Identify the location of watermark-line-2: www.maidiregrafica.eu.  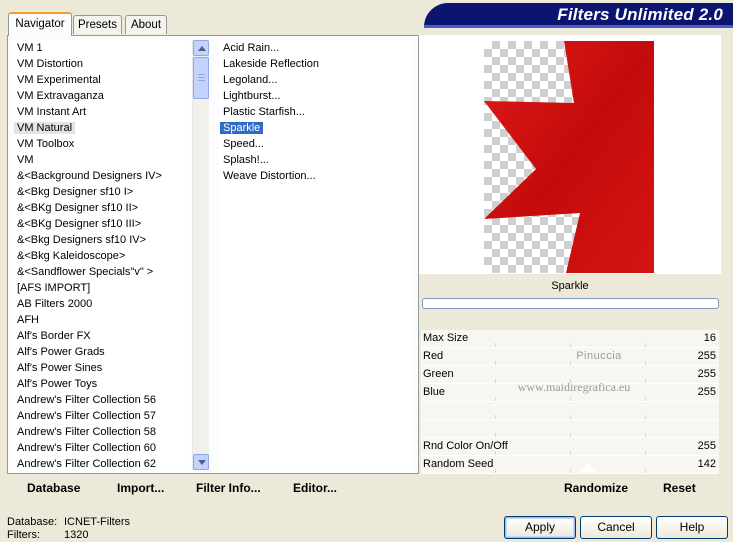
(574, 387).